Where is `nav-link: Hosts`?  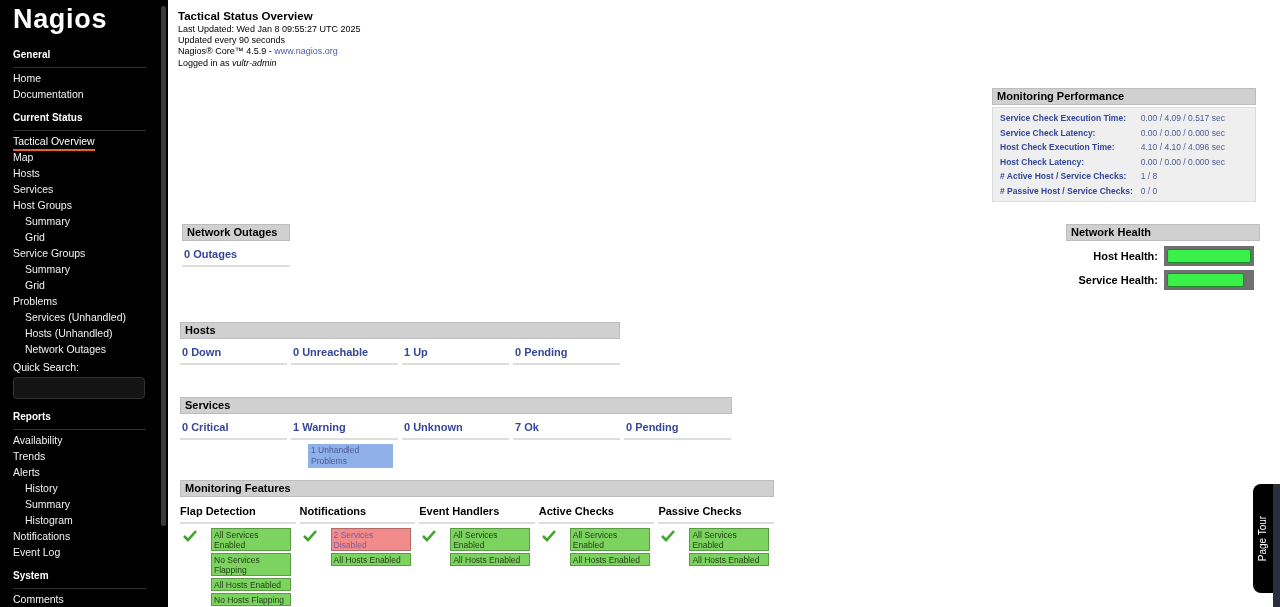 nav-link: Hosts is located at coordinates (26, 173).